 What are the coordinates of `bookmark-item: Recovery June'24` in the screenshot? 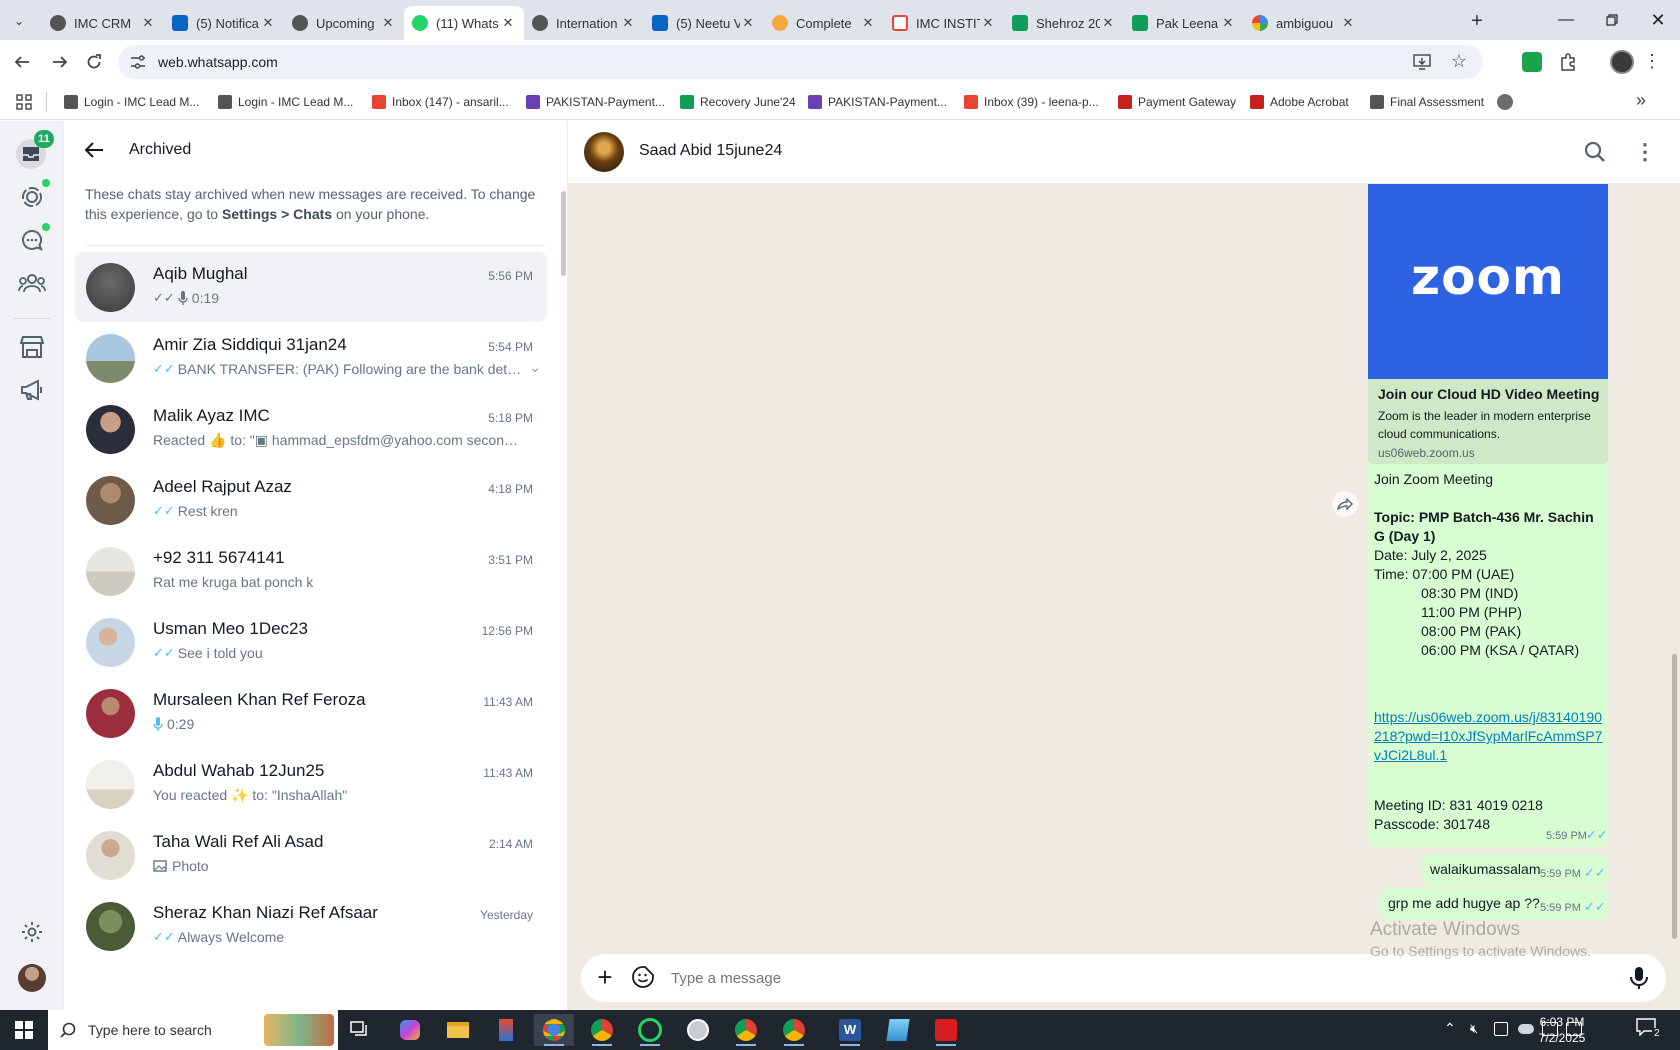 It's located at (738, 102).